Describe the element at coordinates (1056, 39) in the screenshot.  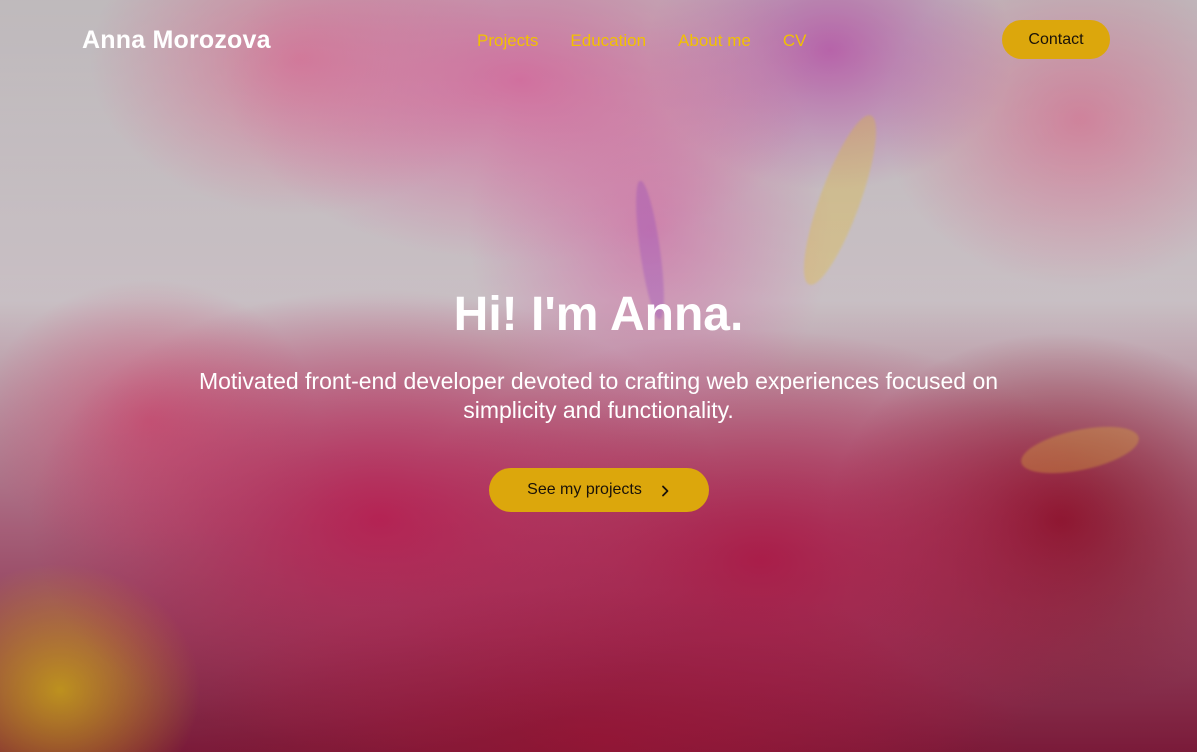
I see `contact-button: Contact` at that location.